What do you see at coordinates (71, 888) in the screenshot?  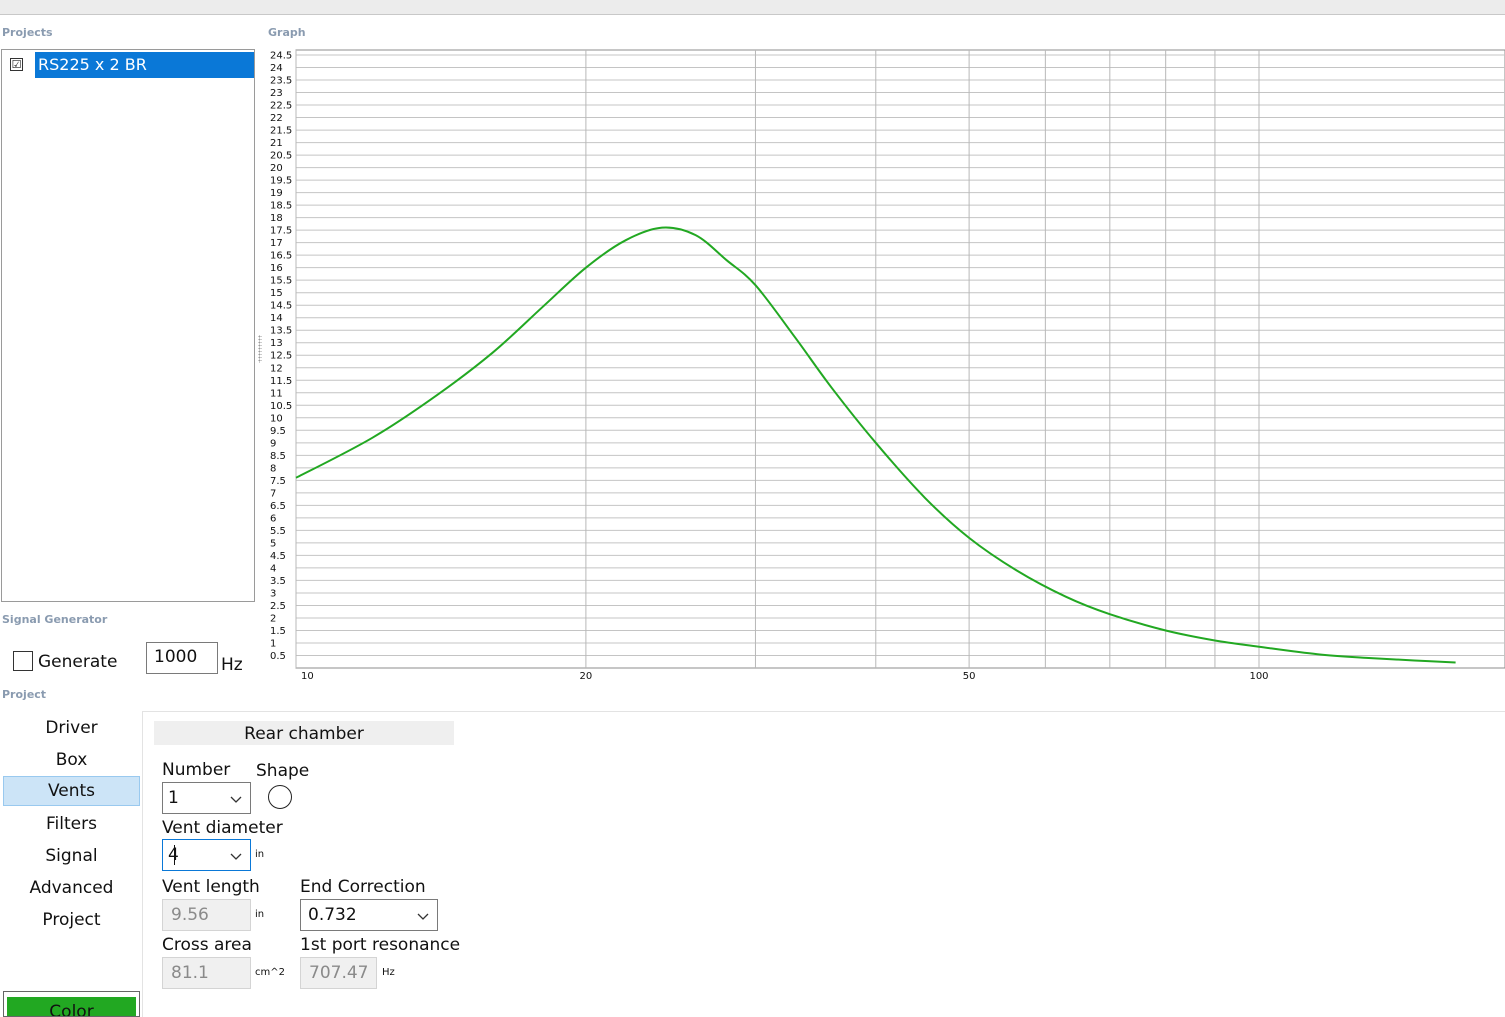 I see `nav-advanced: Advanced` at bounding box center [71, 888].